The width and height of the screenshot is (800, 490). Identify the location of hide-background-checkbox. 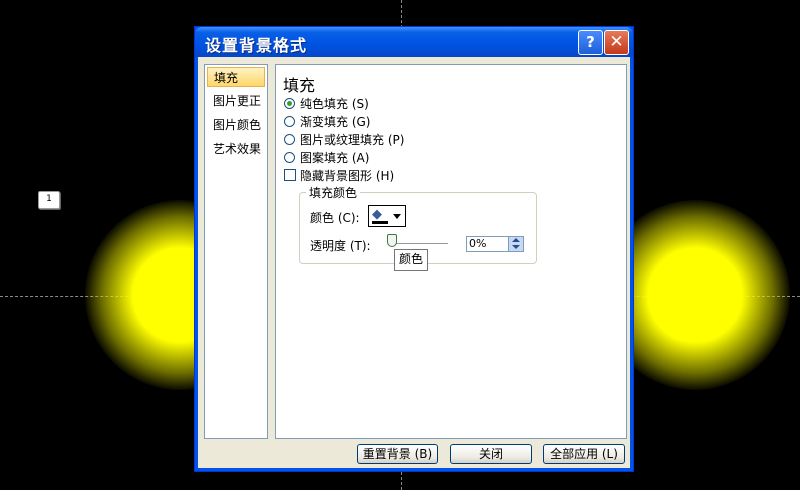
(290, 175).